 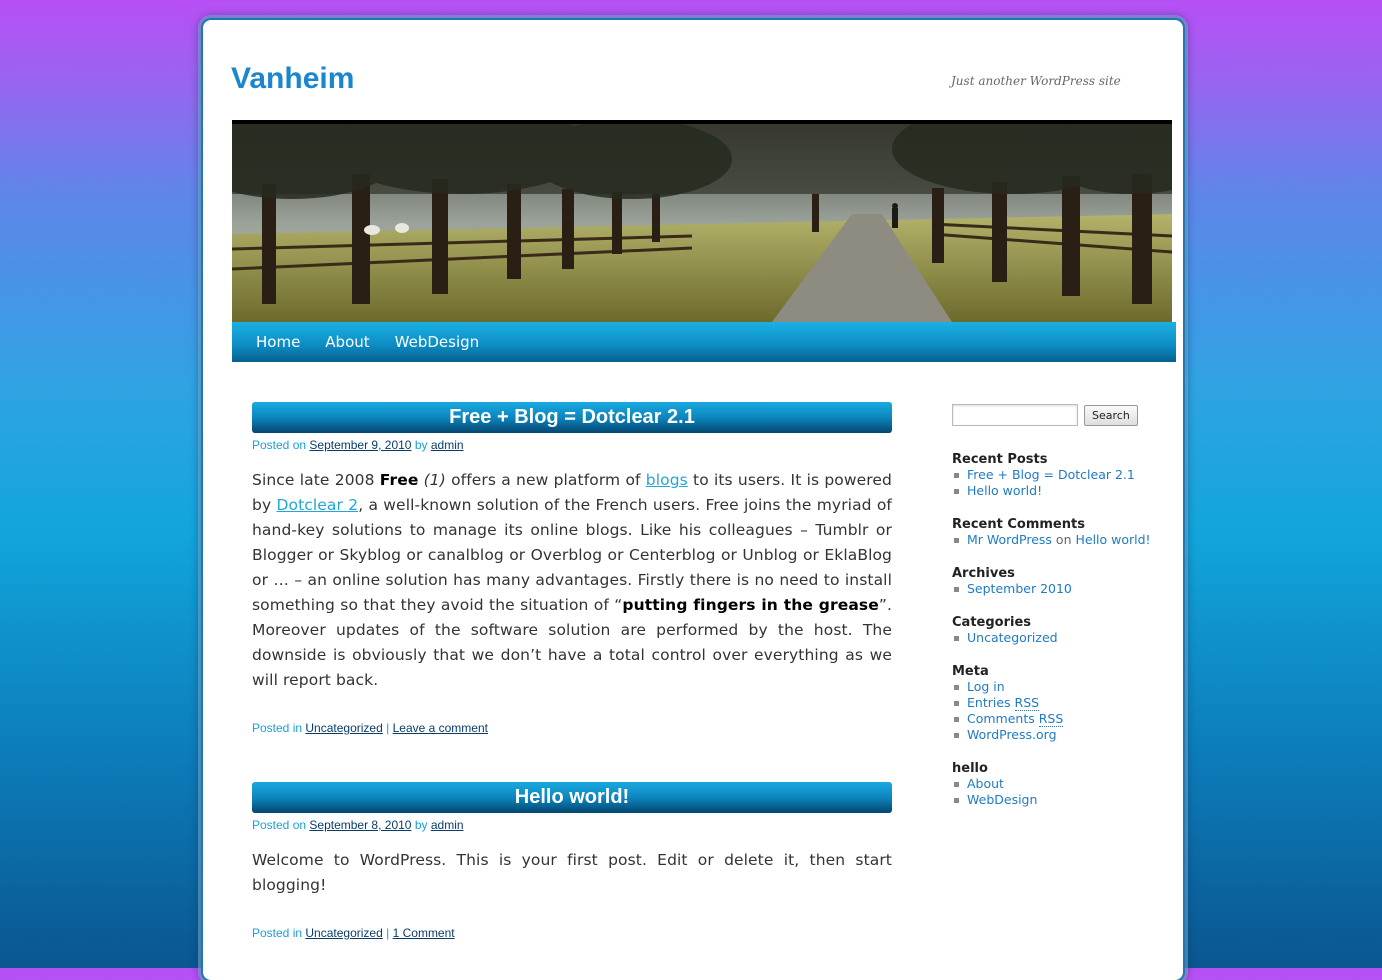 I want to click on post-meta: Posted on September 8, 2010 by admin, so click(x=572, y=826).